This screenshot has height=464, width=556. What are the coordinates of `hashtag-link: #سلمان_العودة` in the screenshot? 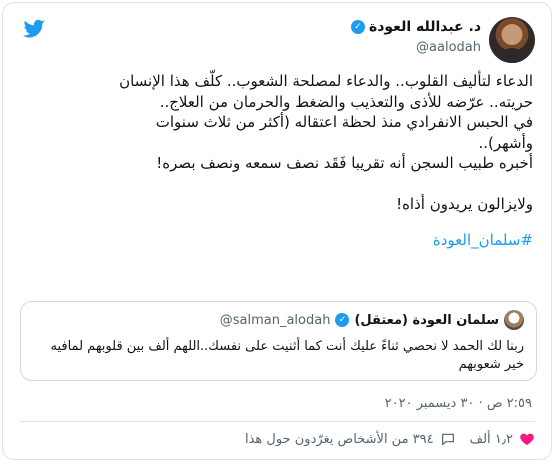 It's located at (276, 240).